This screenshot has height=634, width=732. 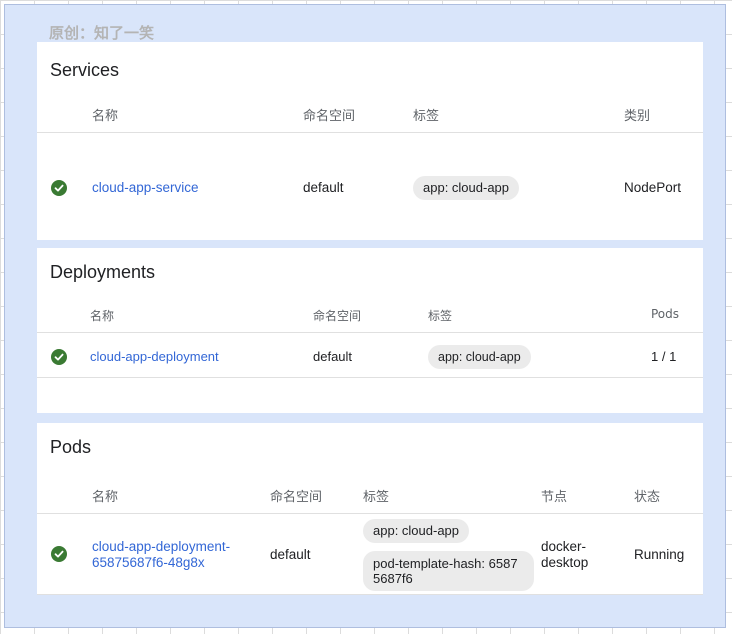 I want to click on deployments-title: Deployments, so click(x=103, y=272).